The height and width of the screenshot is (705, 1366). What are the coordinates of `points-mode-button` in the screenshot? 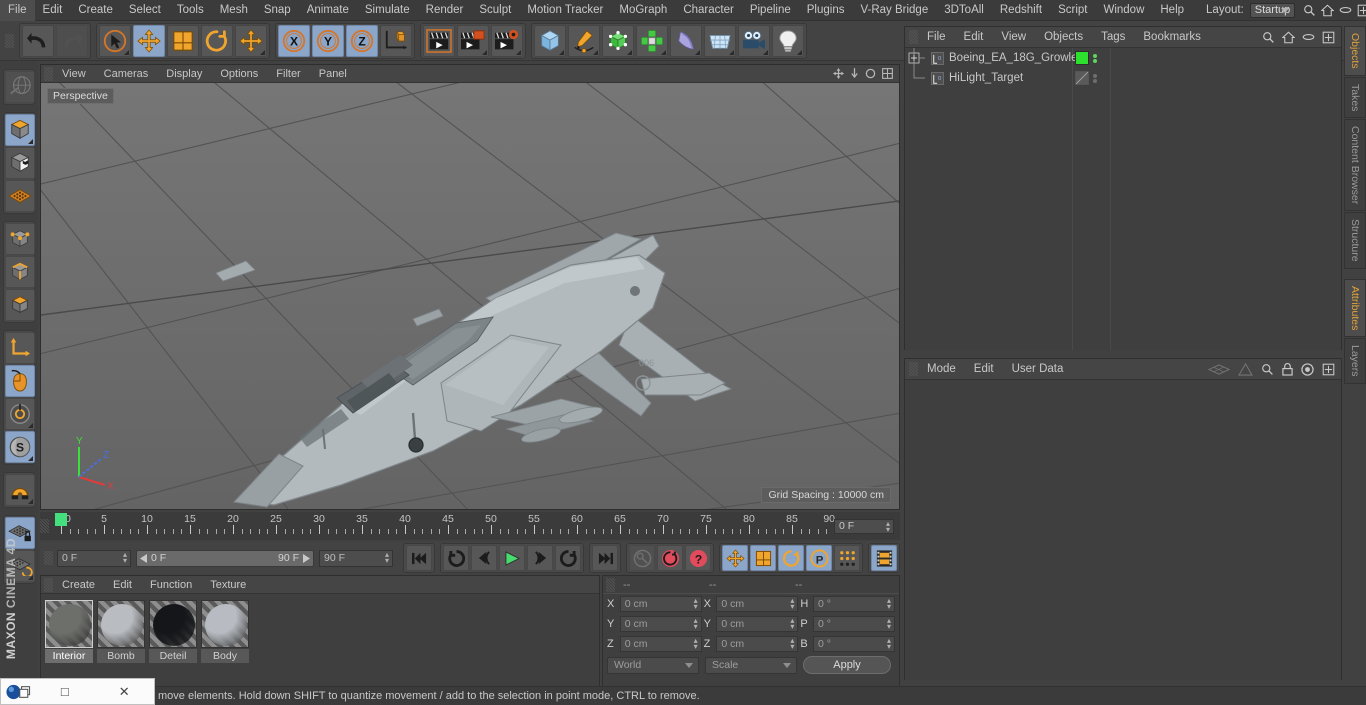 It's located at (20, 239).